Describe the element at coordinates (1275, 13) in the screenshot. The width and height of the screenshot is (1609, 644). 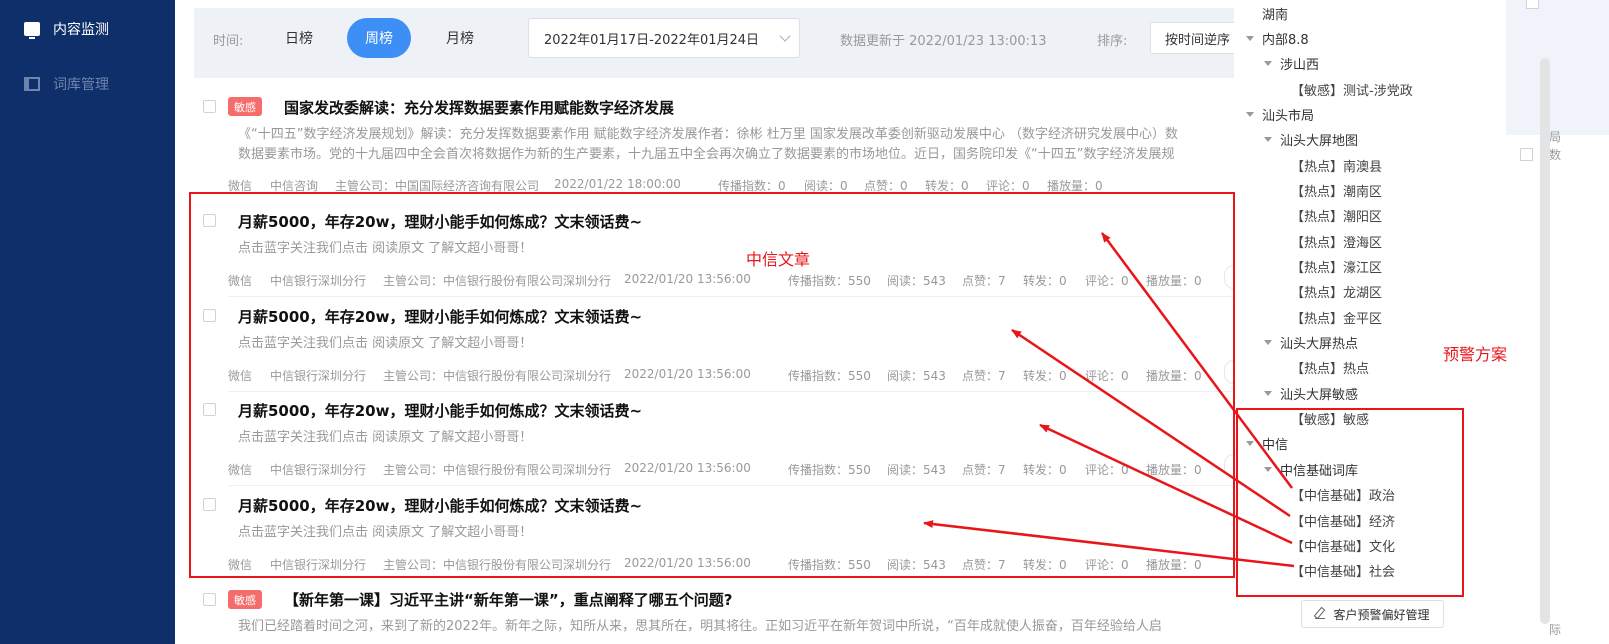
I see `tree-node: 湖南` at that location.